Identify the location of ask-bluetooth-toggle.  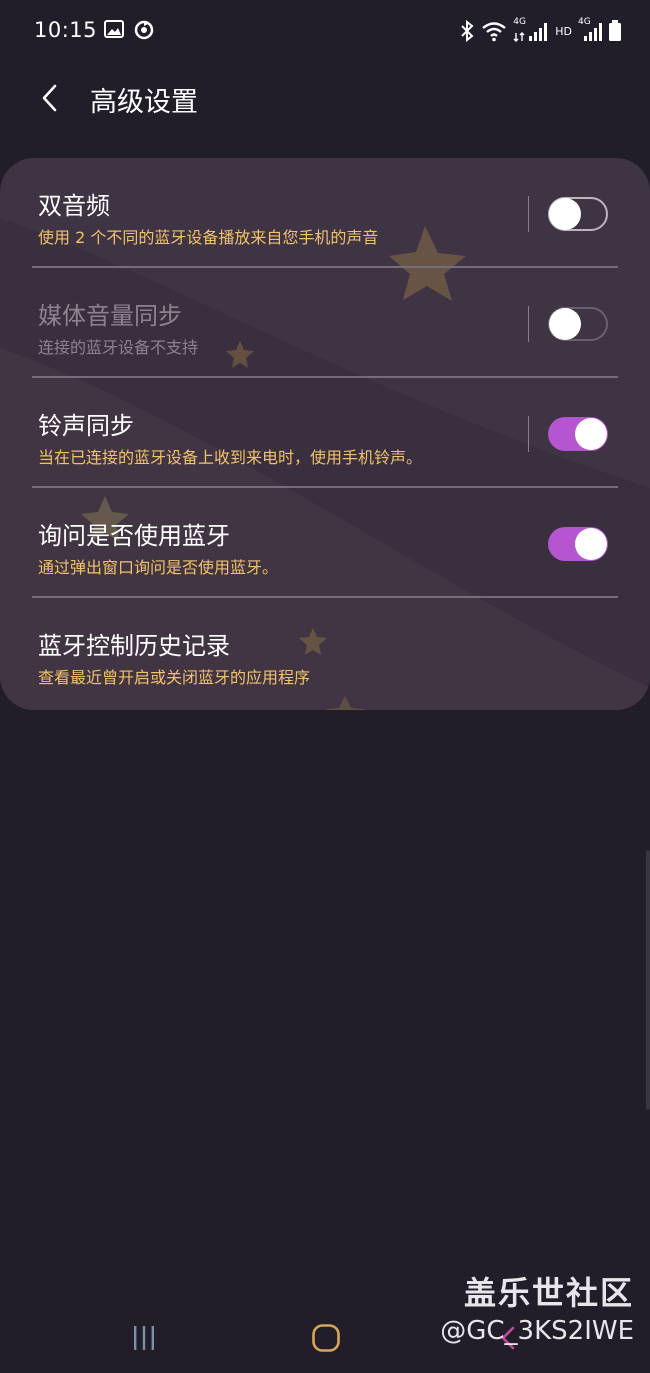
(578, 544).